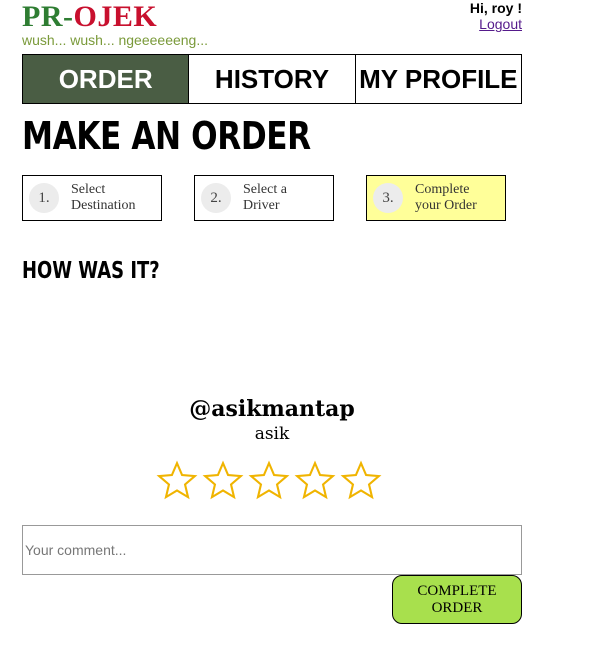 The height and width of the screenshot is (668, 590). Describe the element at coordinates (166, 136) in the screenshot. I see `page-title: MAKE AN ORDER` at that location.